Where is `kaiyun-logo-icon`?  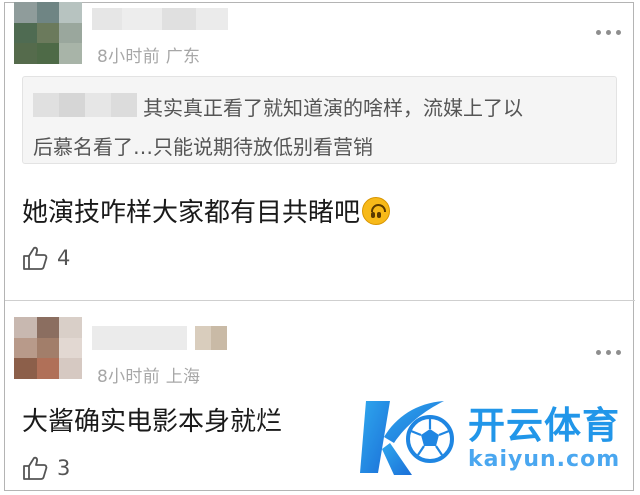
kaiyun-logo-icon is located at coordinates (407, 438).